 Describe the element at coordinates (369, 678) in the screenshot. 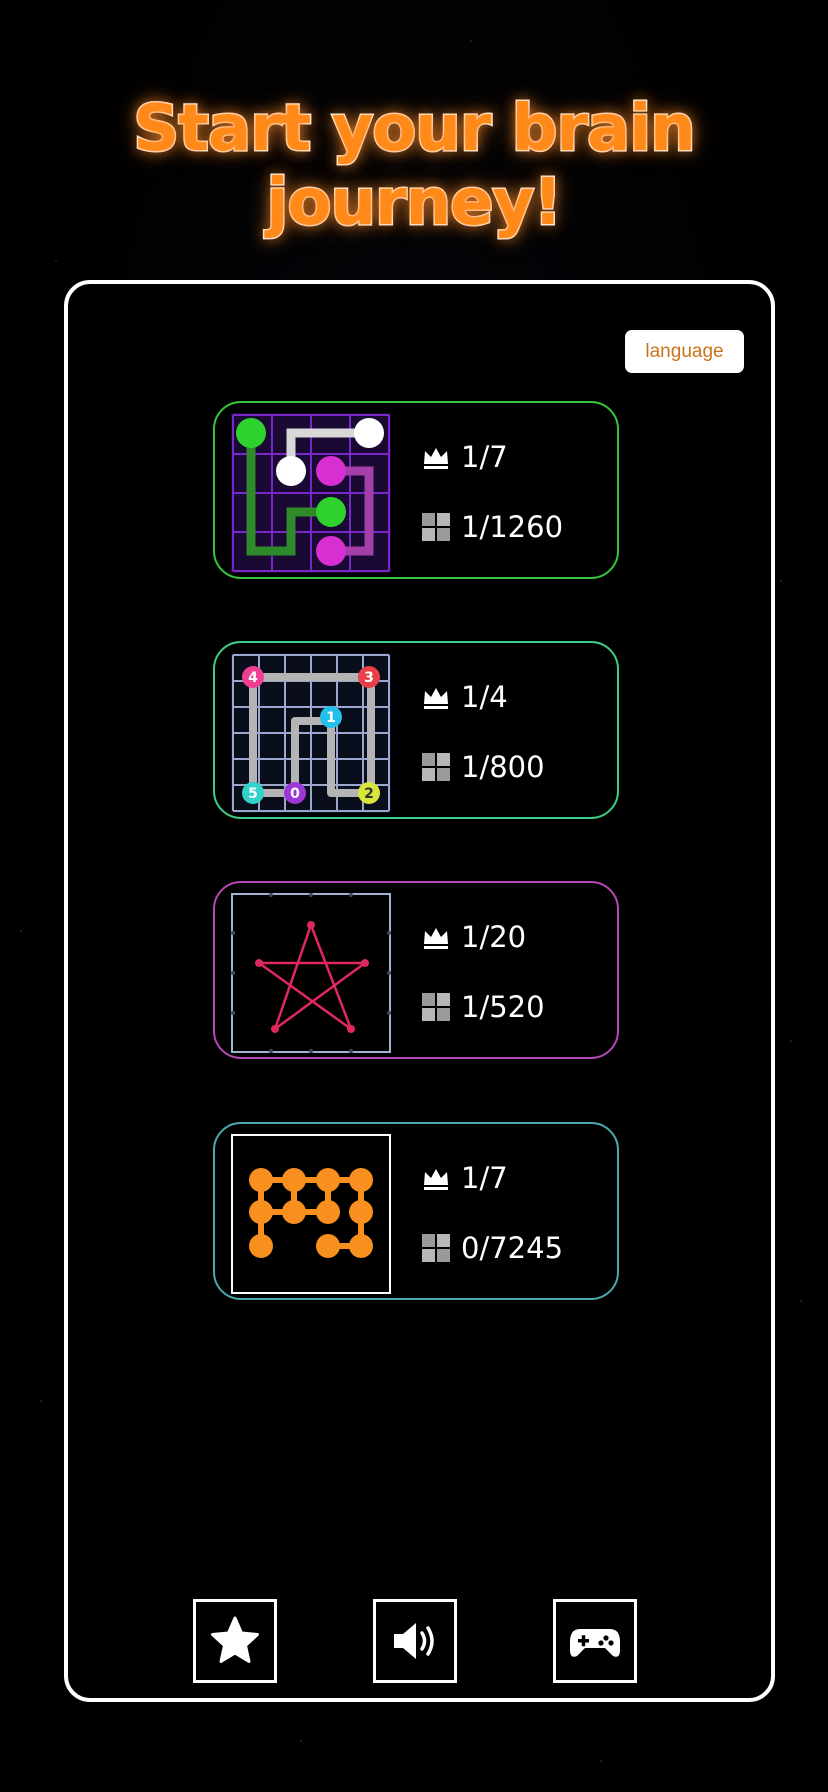

I see `node-number: 3` at that location.